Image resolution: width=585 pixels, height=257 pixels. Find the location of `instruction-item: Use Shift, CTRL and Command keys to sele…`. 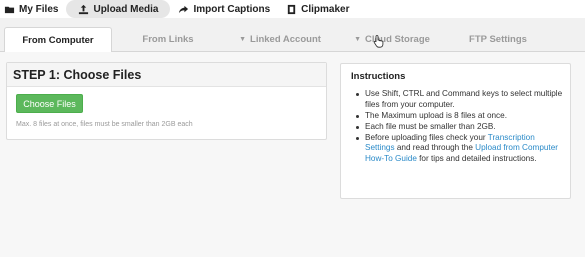

instruction-item: Use Shift, CTRL and Command keys to sele… is located at coordinates (458, 99).